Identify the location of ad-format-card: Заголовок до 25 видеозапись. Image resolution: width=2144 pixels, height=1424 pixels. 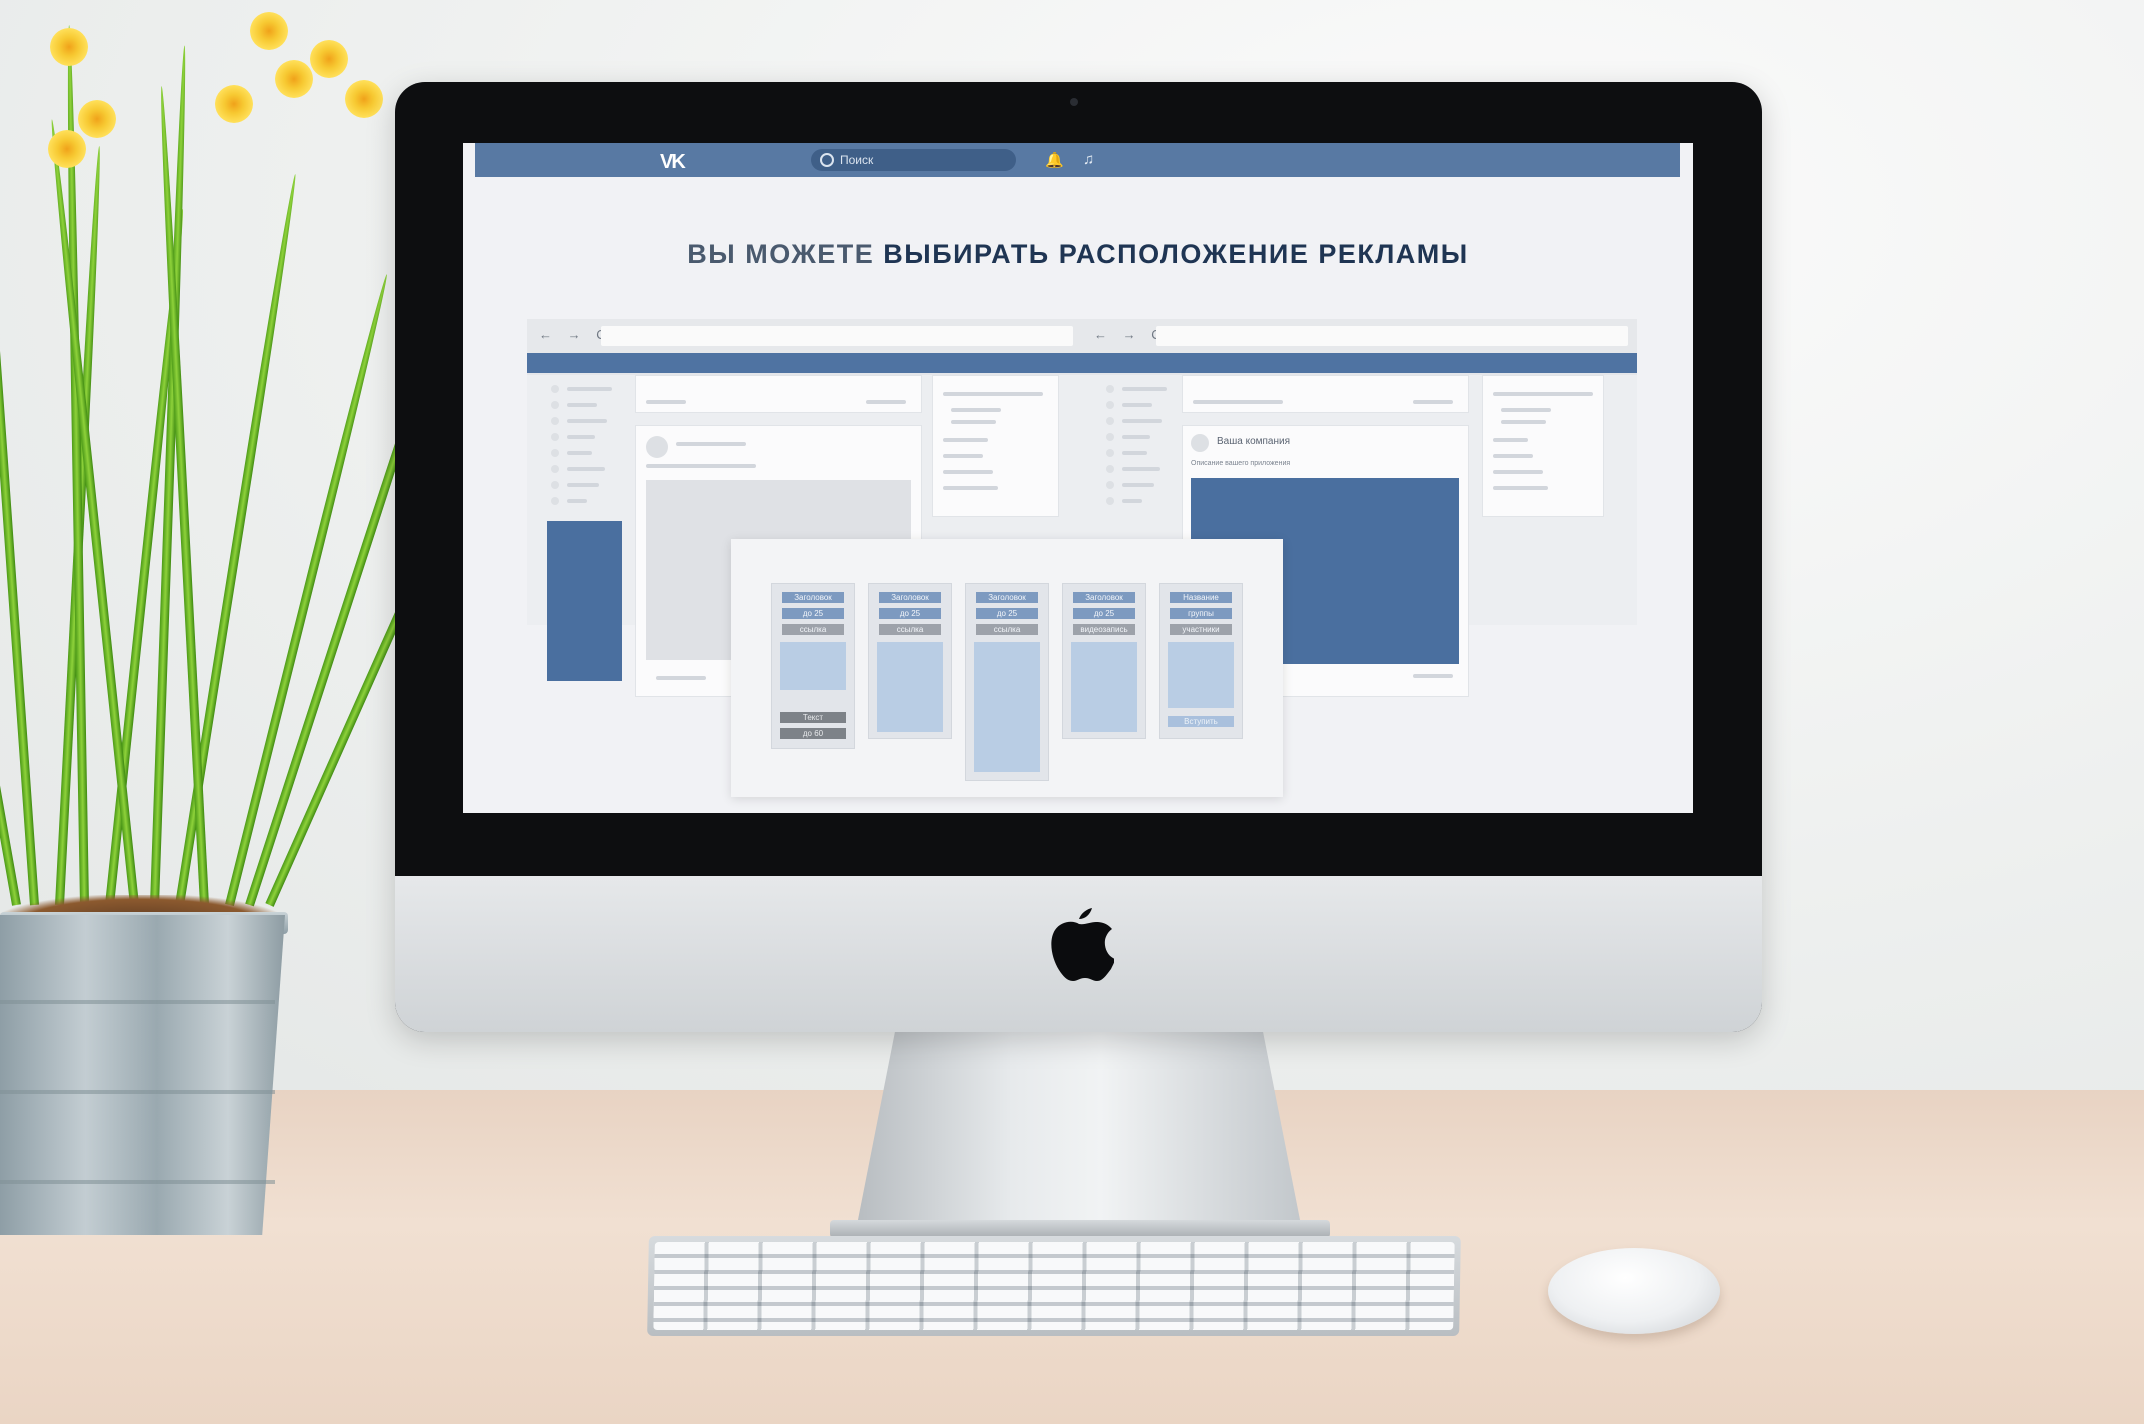
(1104, 661).